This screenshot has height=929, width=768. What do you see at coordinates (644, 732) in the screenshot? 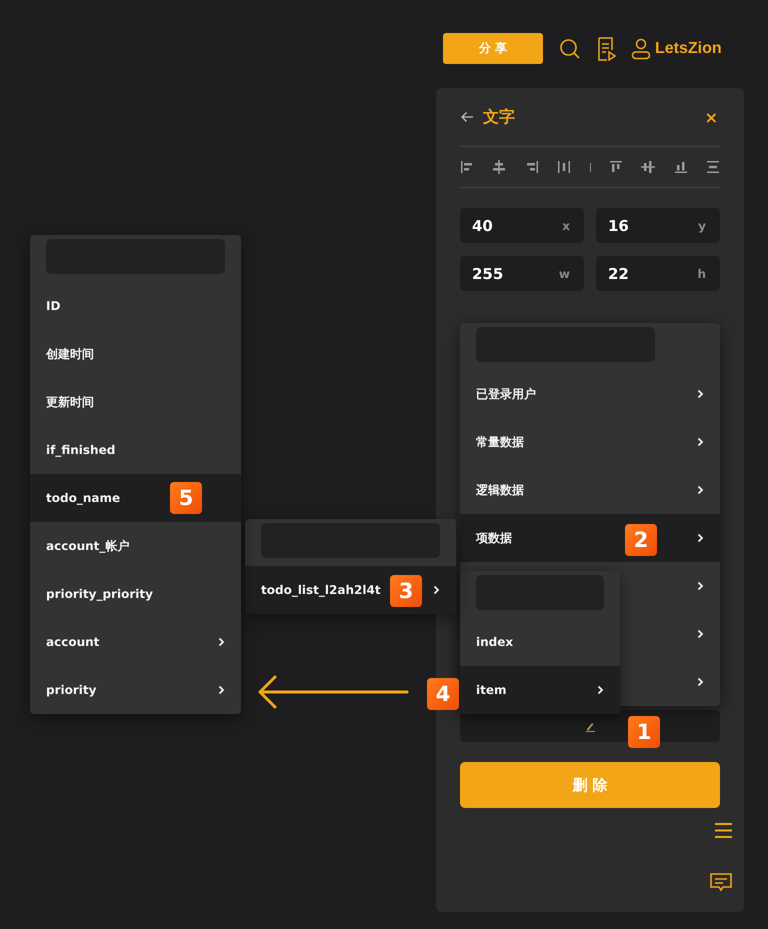
I see `step-badge: 1` at bounding box center [644, 732].